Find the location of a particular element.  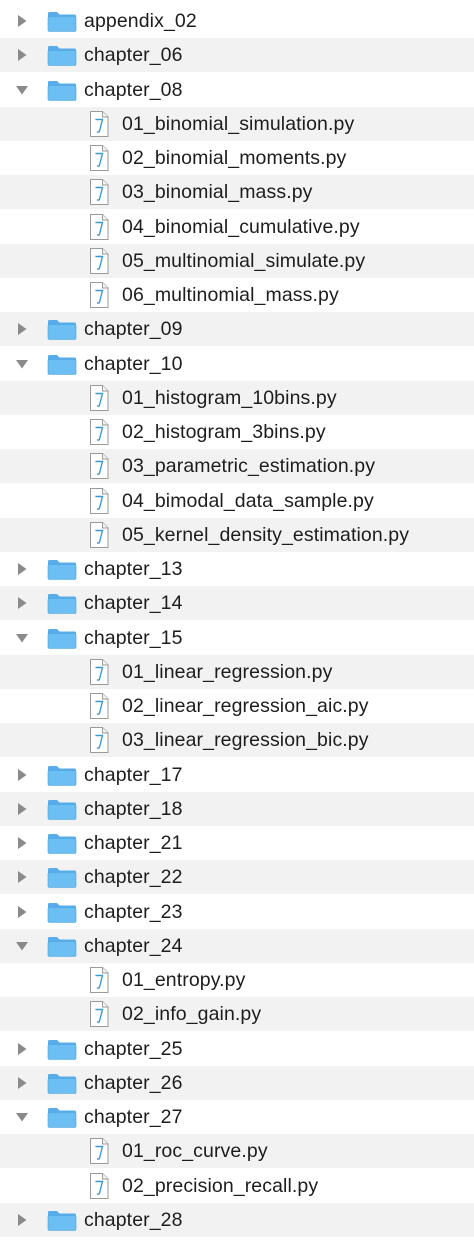

folder-row: chapter_21 is located at coordinates (237, 843).